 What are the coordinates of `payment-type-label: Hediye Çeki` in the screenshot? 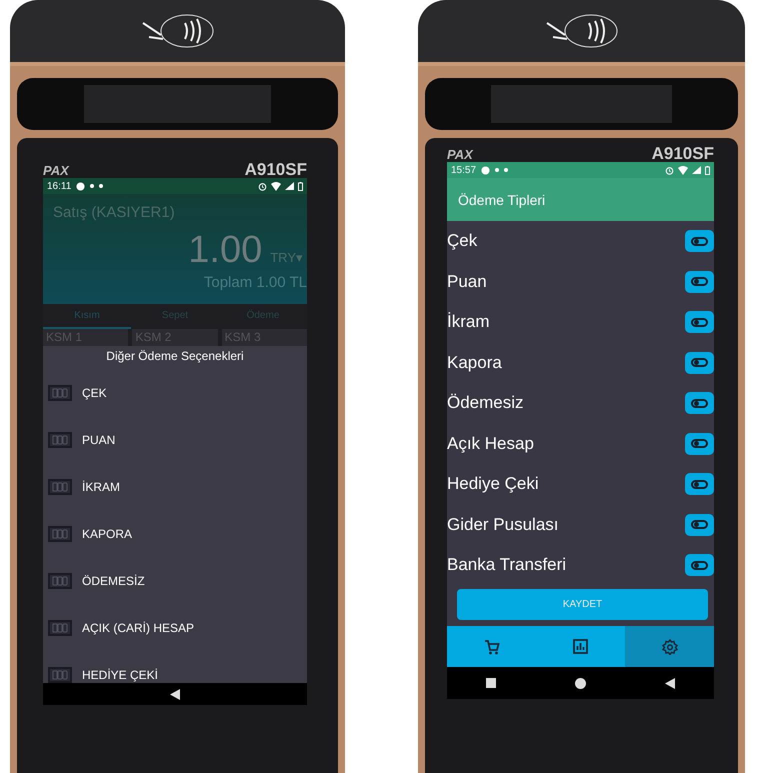 It's located at (493, 484).